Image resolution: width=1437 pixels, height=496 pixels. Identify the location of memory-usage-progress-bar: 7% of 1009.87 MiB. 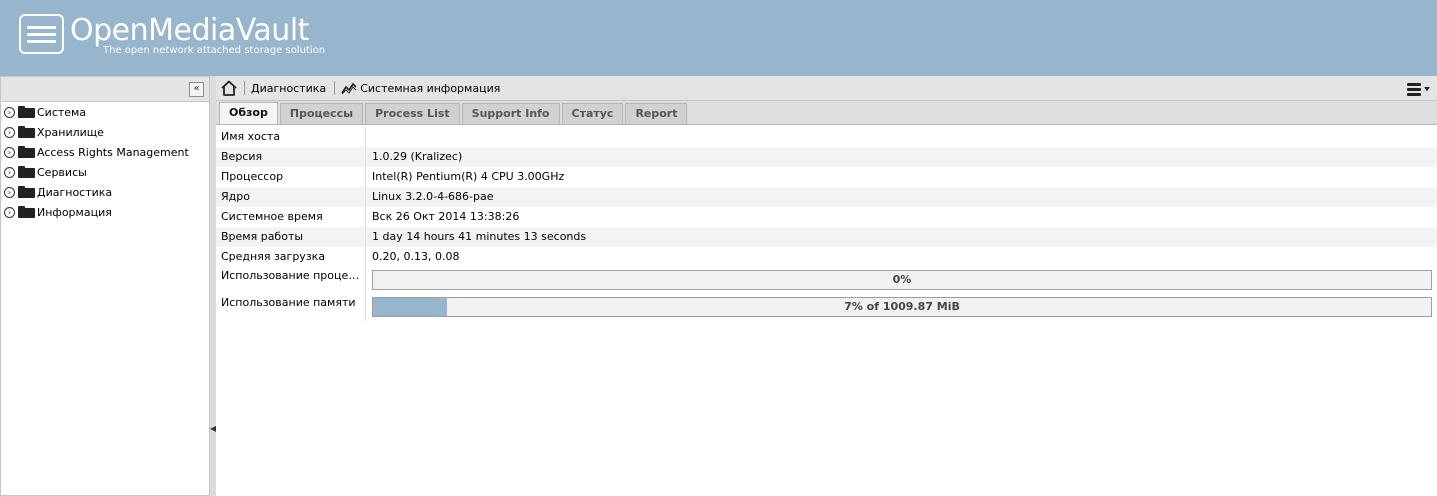
(902, 307).